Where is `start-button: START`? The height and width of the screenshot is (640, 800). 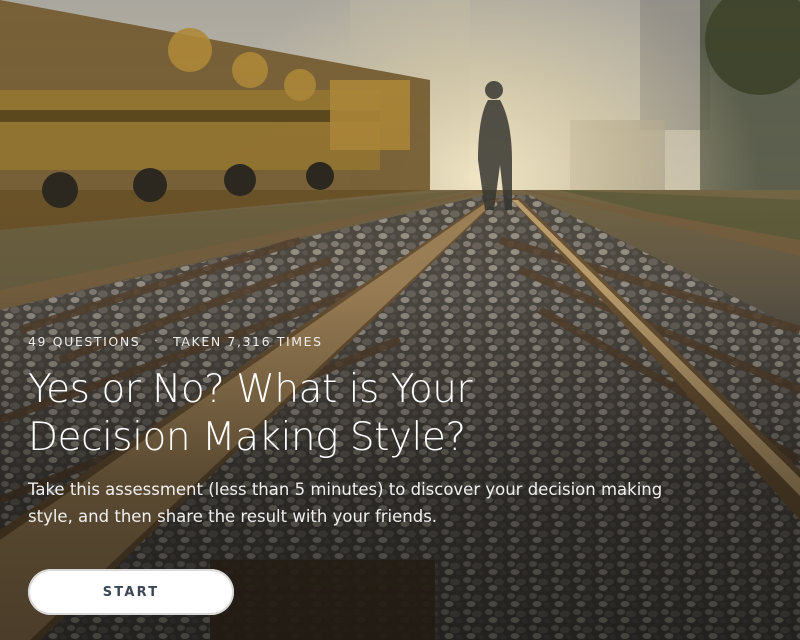
start-button: START is located at coordinates (131, 592).